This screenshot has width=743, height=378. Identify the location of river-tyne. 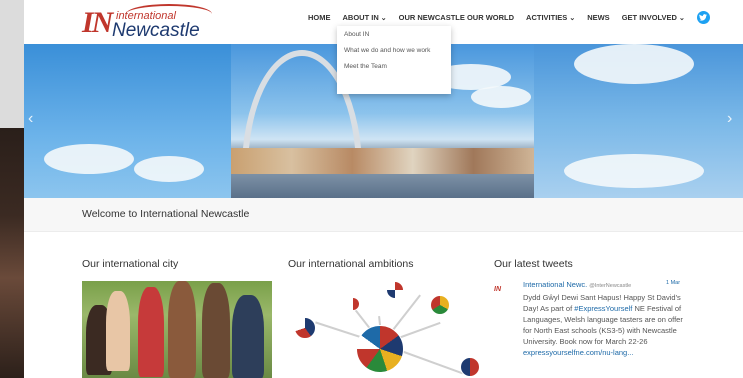
(382, 186).